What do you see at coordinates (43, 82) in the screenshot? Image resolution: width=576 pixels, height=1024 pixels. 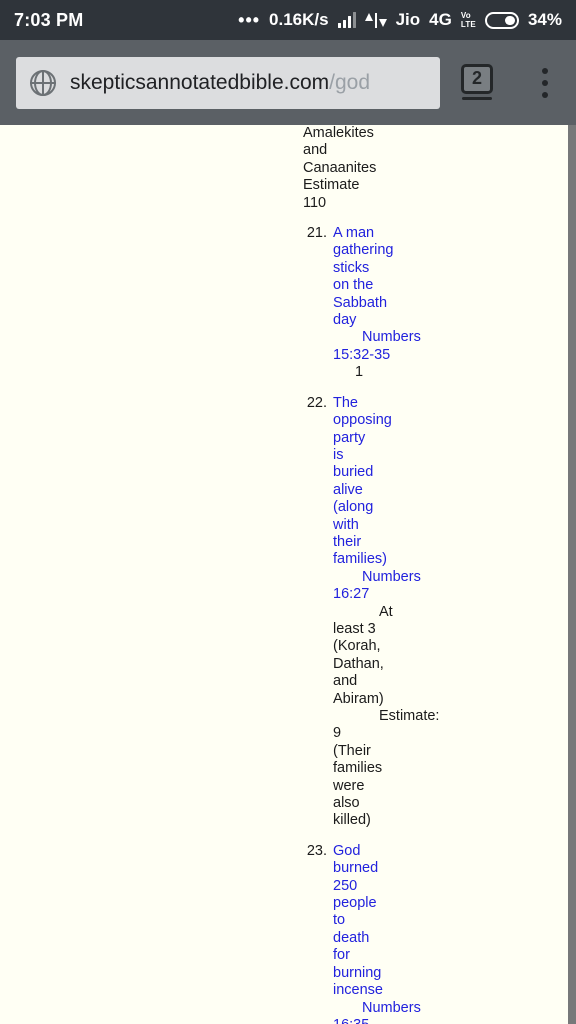 I see `globe-icon` at bounding box center [43, 82].